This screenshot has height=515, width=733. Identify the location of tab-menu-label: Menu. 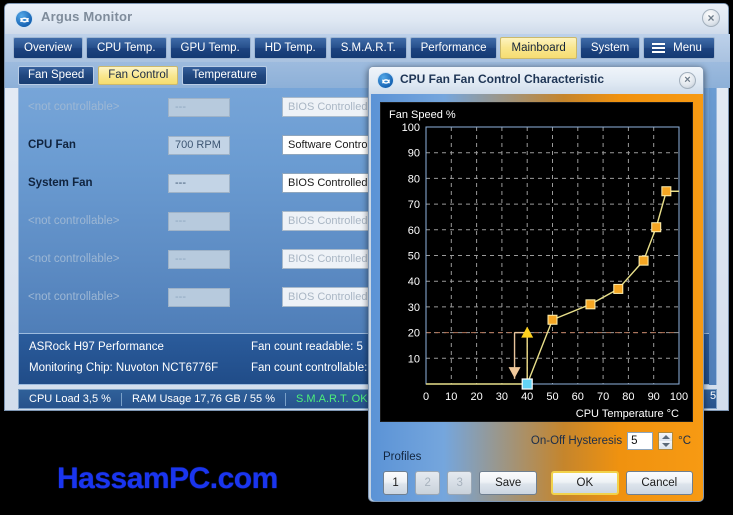
(687, 48).